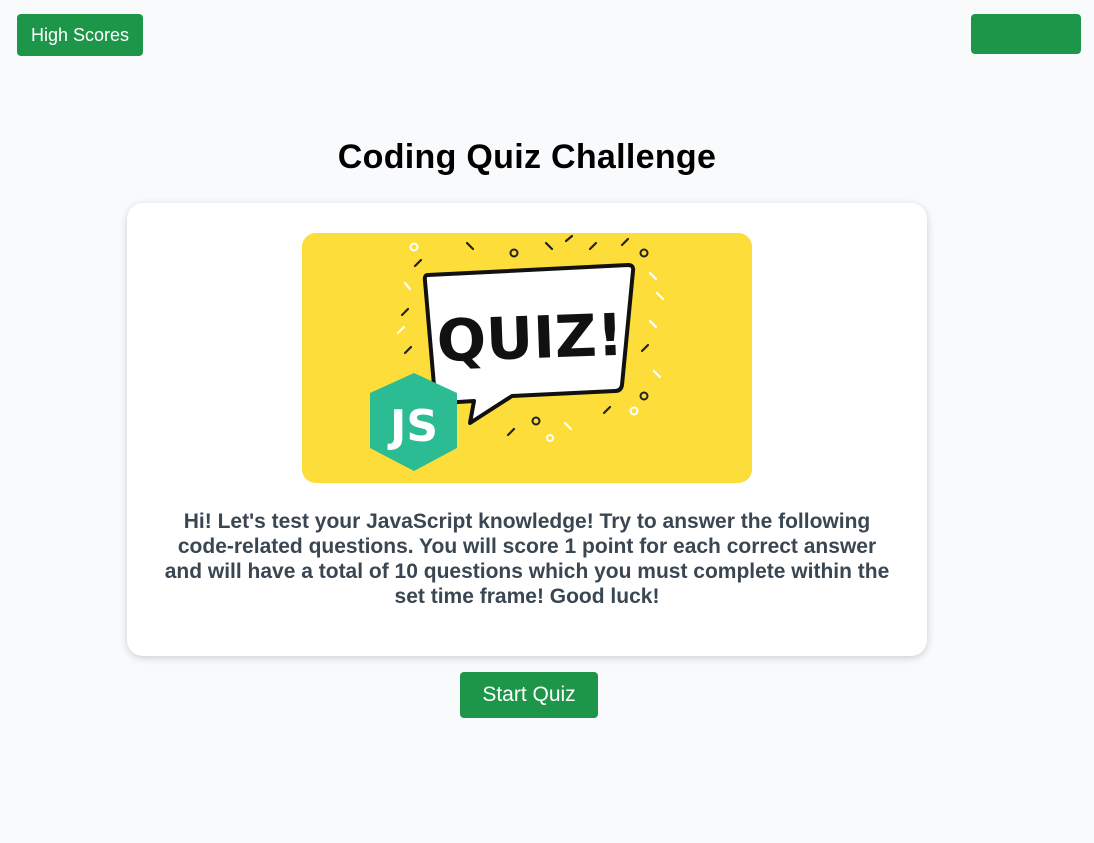  Describe the element at coordinates (1026, 34) in the screenshot. I see `timer-button` at that location.